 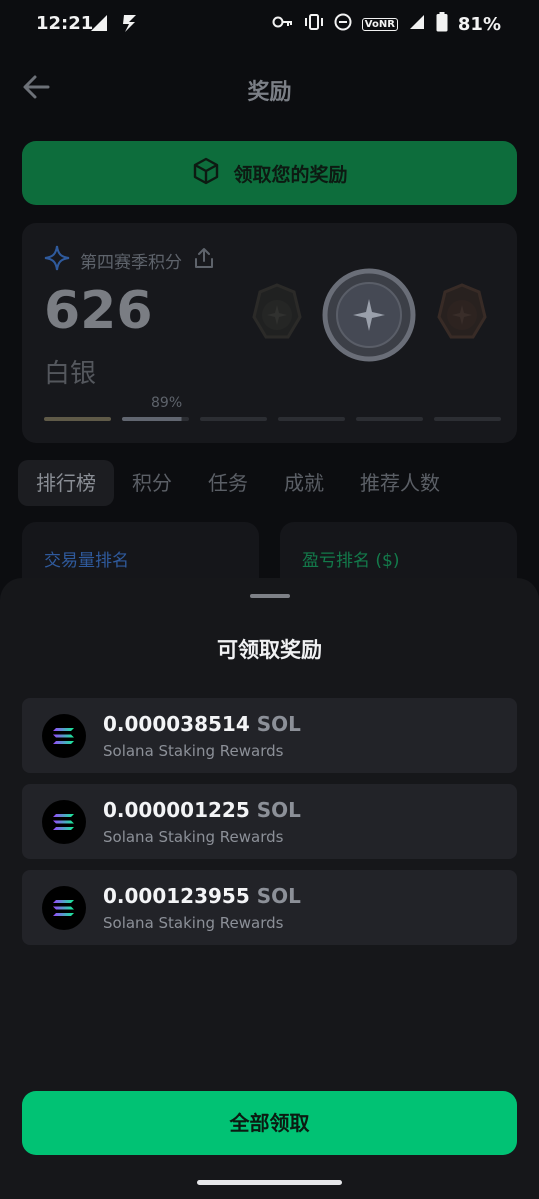 I want to click on status-right-icons: VoNR 81%, so click(x=386, y=24).